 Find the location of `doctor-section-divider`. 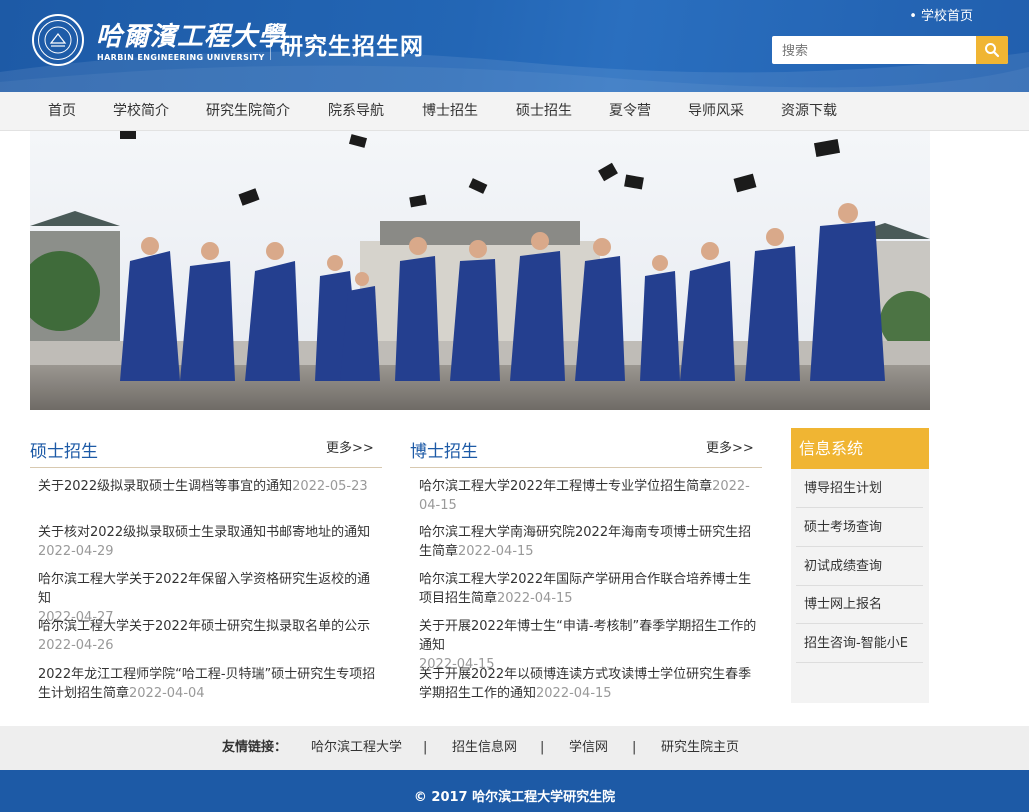

doctor-section-divider is located at coordinates (586, 467).